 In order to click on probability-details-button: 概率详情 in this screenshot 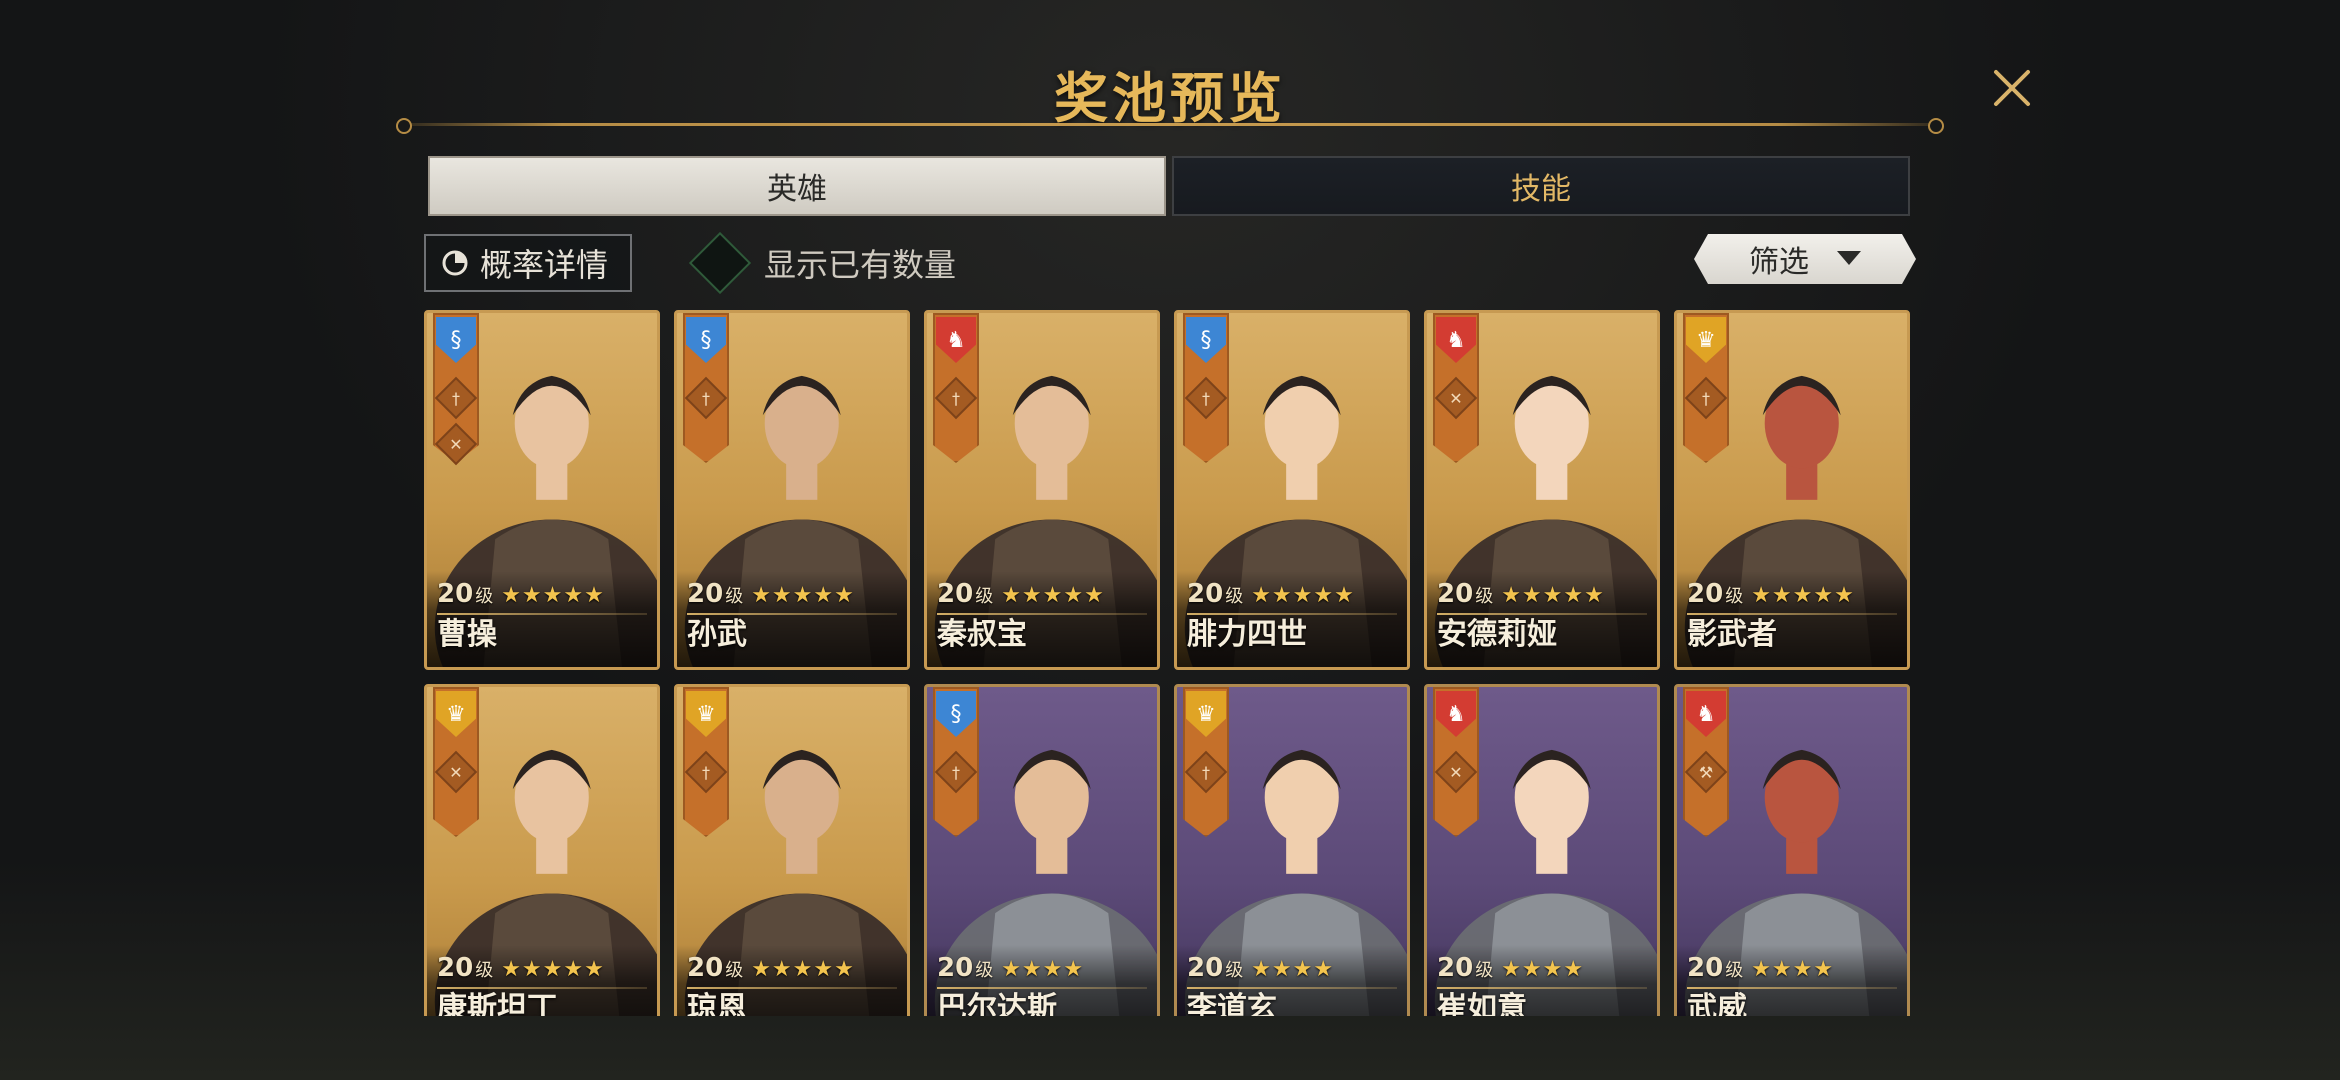, I will do `click(528, 263)`.